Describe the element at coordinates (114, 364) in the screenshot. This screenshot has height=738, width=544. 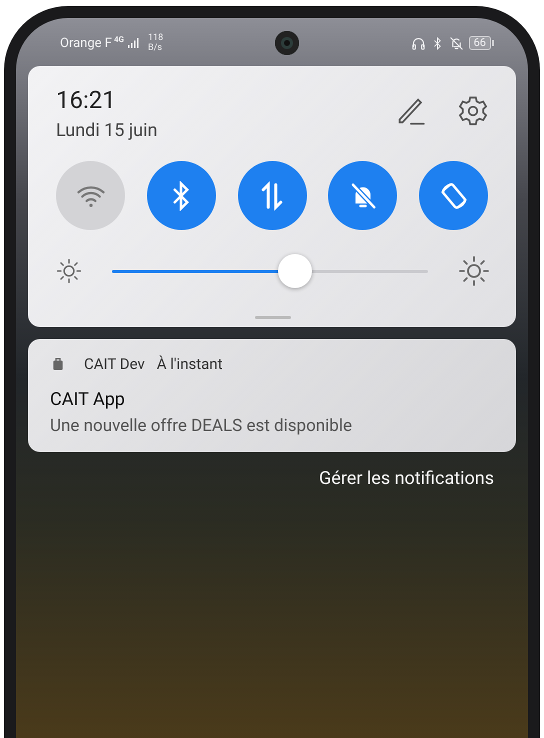
I see `app-name: CAIT Dev` at that location.